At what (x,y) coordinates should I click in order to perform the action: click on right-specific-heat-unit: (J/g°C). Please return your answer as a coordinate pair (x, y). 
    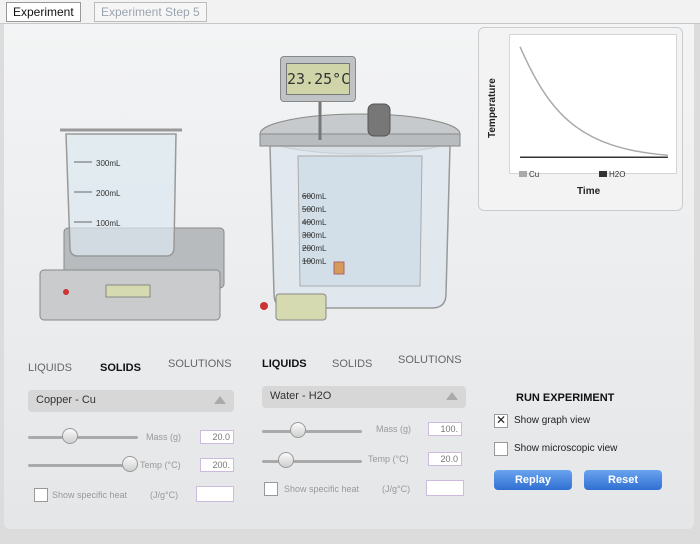
    Looking at the image, I should click on (396, 489).